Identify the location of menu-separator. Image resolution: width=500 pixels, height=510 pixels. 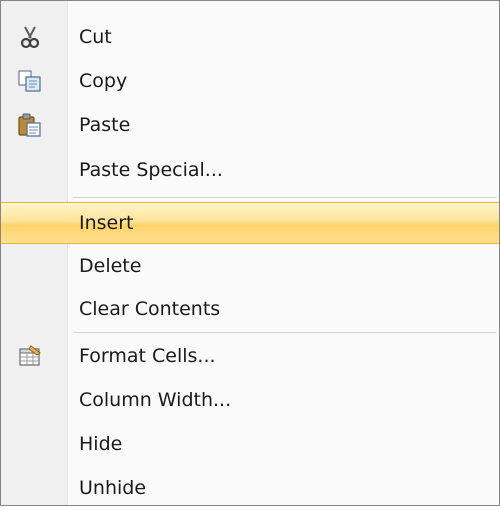
(285, 198).